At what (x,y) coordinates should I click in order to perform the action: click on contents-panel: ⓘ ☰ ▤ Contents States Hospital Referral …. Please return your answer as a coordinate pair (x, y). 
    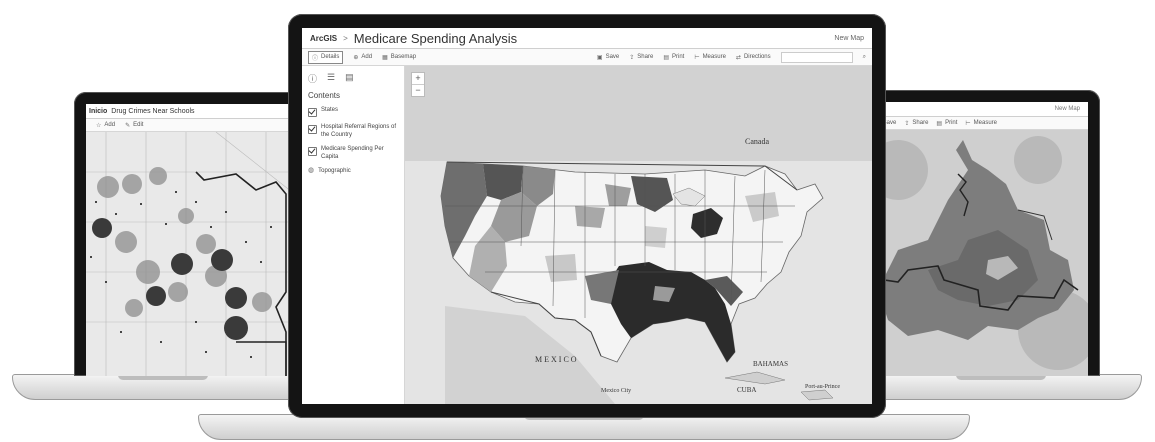
    Looking at the image, I should click on (353, 235).